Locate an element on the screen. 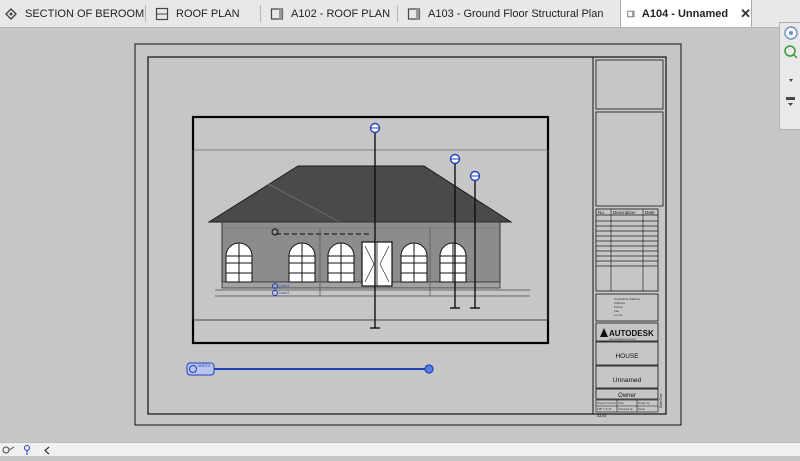  worksets-icon is located at coordinates (8, 450).